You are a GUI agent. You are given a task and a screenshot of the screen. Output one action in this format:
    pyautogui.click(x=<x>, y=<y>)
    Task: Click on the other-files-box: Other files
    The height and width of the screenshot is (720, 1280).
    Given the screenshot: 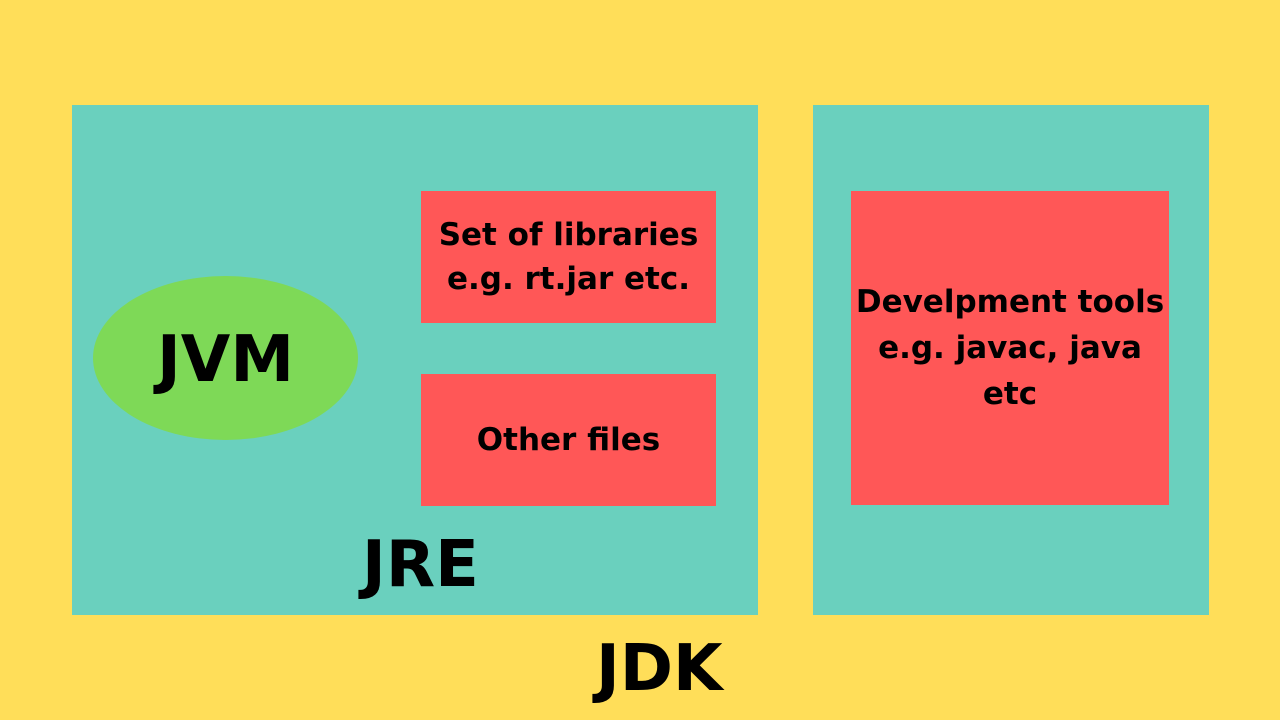 What is the action you would take?
    pyautogui.click(x=568, y=440)
    